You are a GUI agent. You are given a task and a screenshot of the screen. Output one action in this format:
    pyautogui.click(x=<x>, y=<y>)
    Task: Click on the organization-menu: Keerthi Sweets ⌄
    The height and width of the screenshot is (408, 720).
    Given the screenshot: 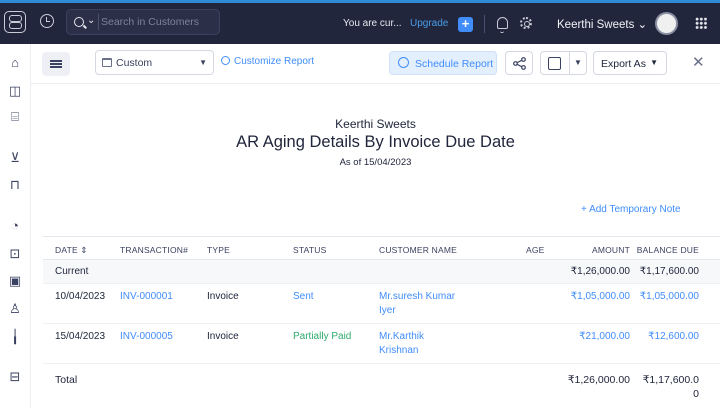 What is the action you would take?
    pyautogui.click(x=602, y=24)
    